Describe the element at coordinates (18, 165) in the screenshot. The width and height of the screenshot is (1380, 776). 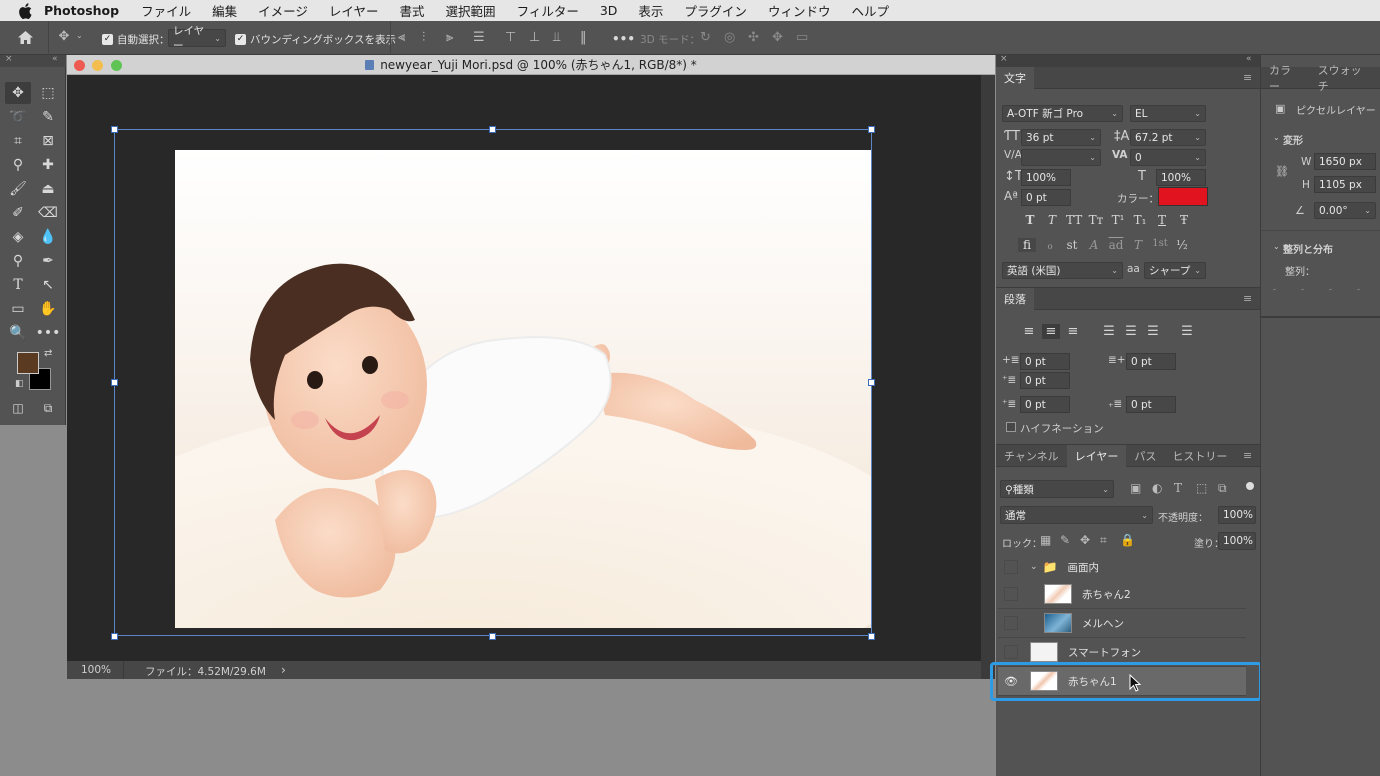
I see `eyedropper-tool-icon: ⚲` at that location.